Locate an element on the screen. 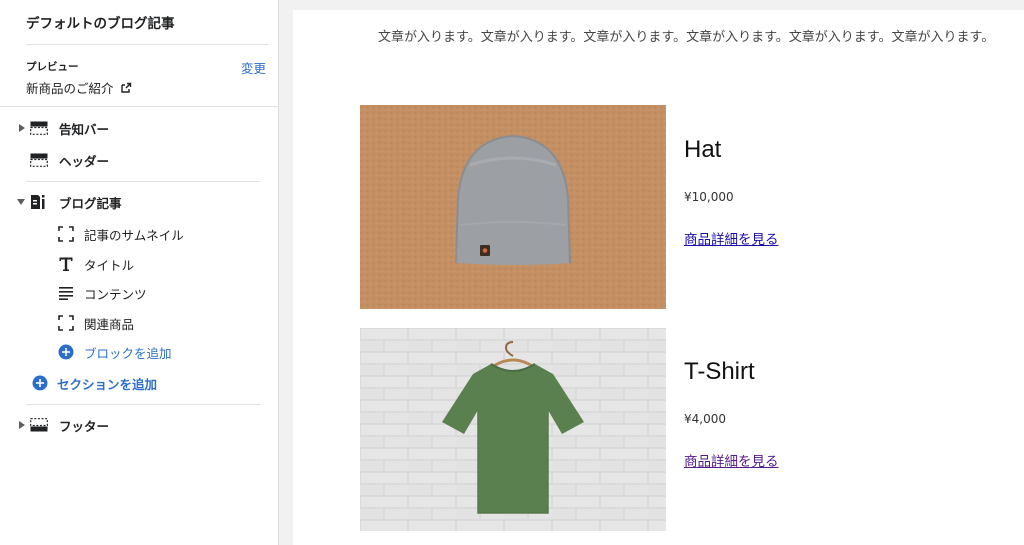  block-label: 記事のサムネイル is located at coordinates (134, 235).